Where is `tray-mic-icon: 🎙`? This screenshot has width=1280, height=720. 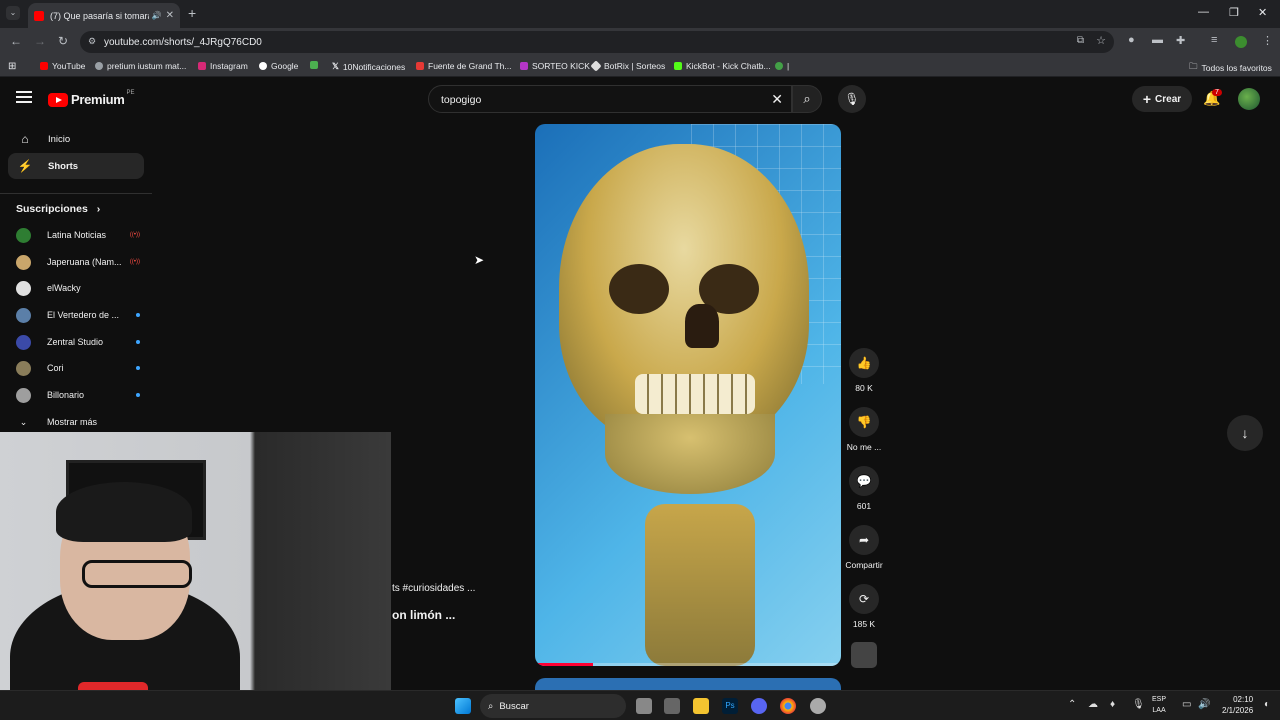 tray-mic-icon: 🎙 is located at coordinates (1138, 704).